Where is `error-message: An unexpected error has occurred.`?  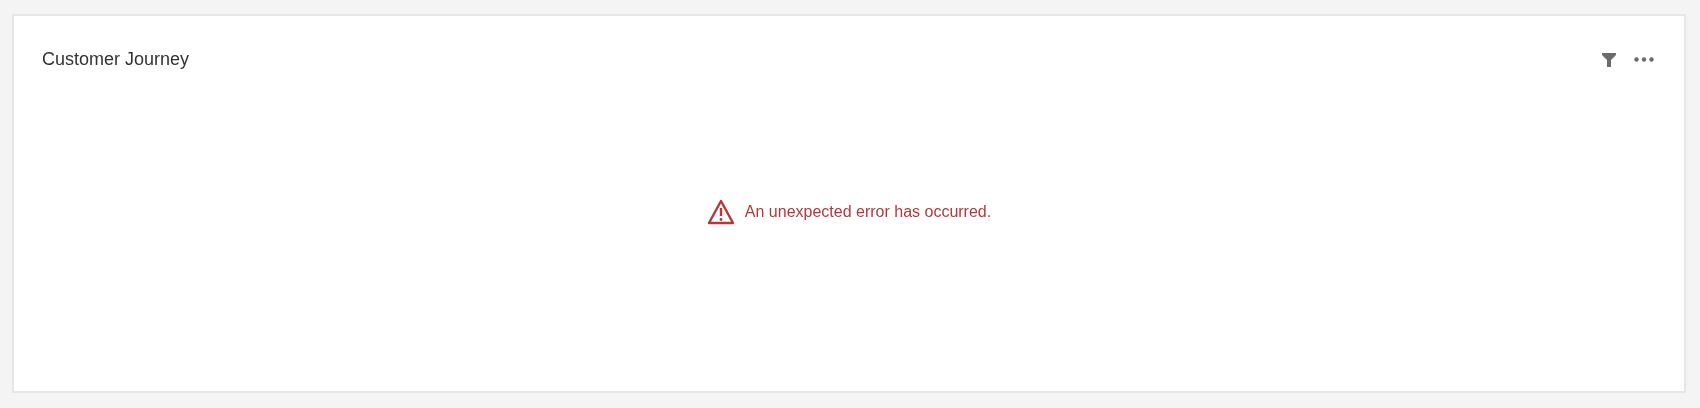 error-message: An unexpected error has occurred. is located at coordinates (868, 212).